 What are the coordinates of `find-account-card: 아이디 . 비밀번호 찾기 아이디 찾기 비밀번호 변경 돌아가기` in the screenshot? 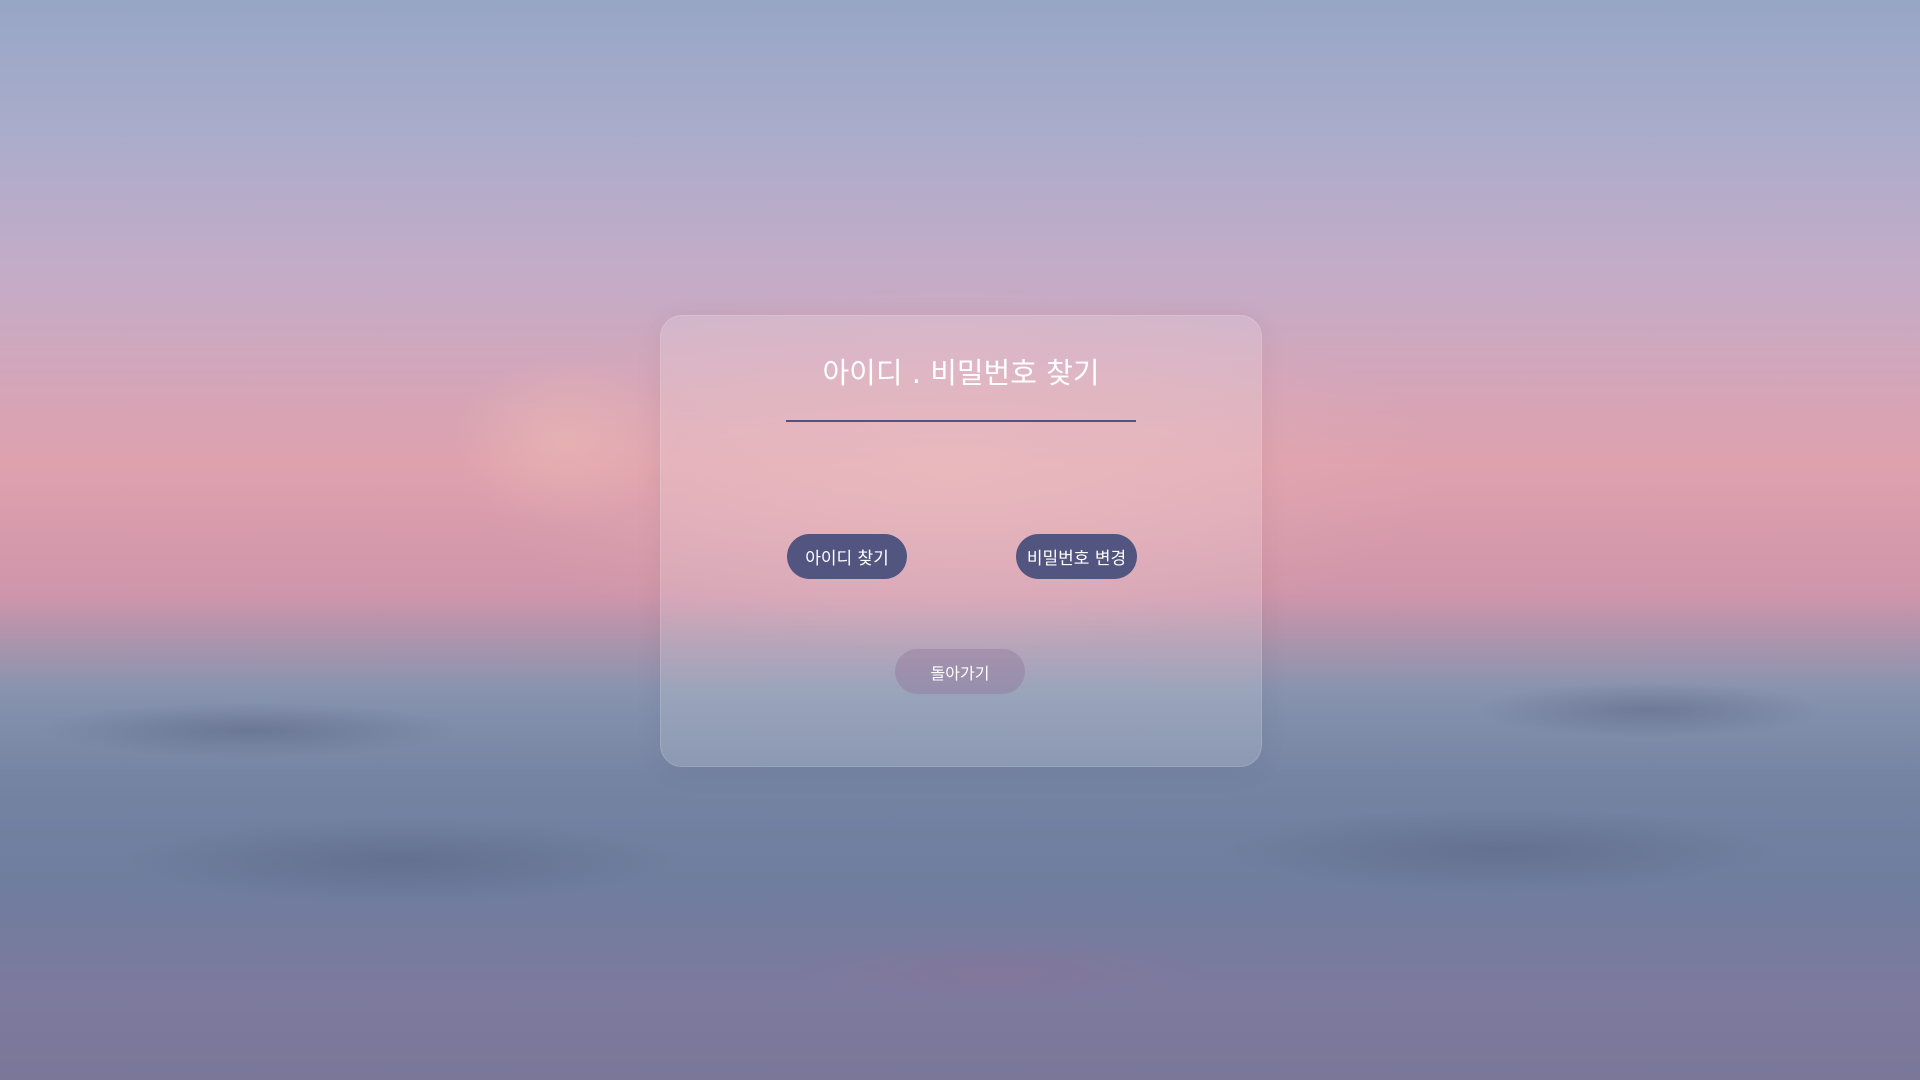 It's located at (961, 541).